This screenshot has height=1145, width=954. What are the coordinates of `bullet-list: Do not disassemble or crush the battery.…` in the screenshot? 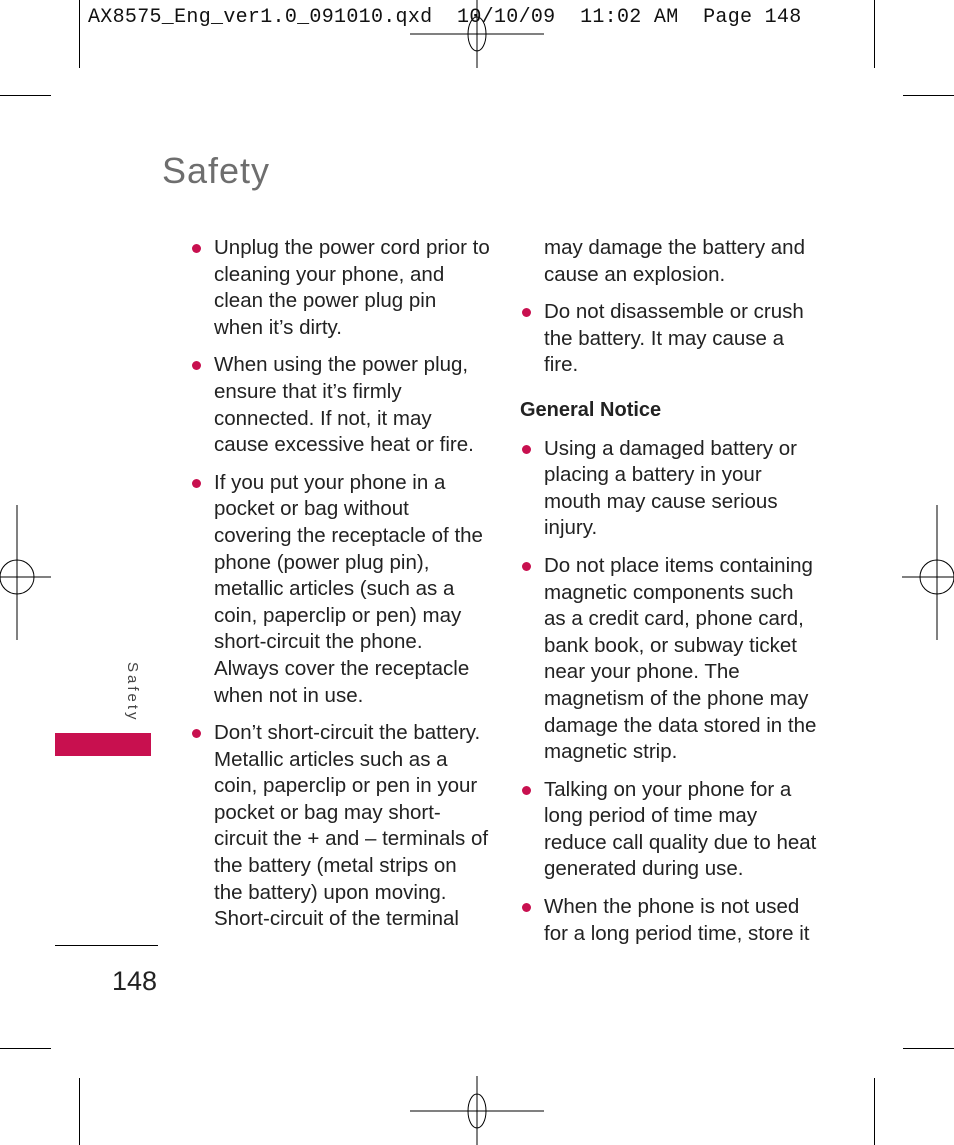 It's located at (670, 339).